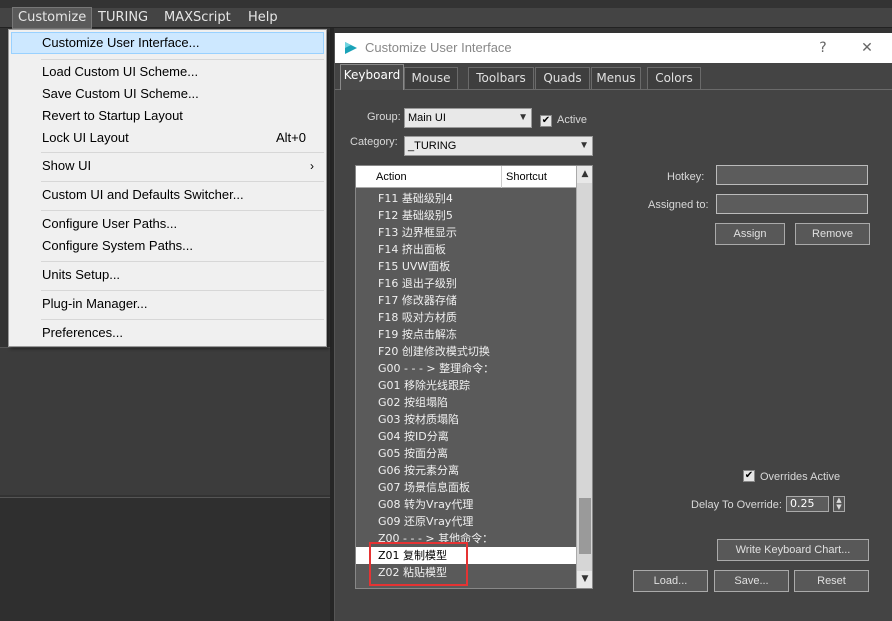 This screenshot has height=621, width=892. Describe the element at coordinates (468, 118) in the screenshot. I see `group-select: Main UI ▼` at that location.